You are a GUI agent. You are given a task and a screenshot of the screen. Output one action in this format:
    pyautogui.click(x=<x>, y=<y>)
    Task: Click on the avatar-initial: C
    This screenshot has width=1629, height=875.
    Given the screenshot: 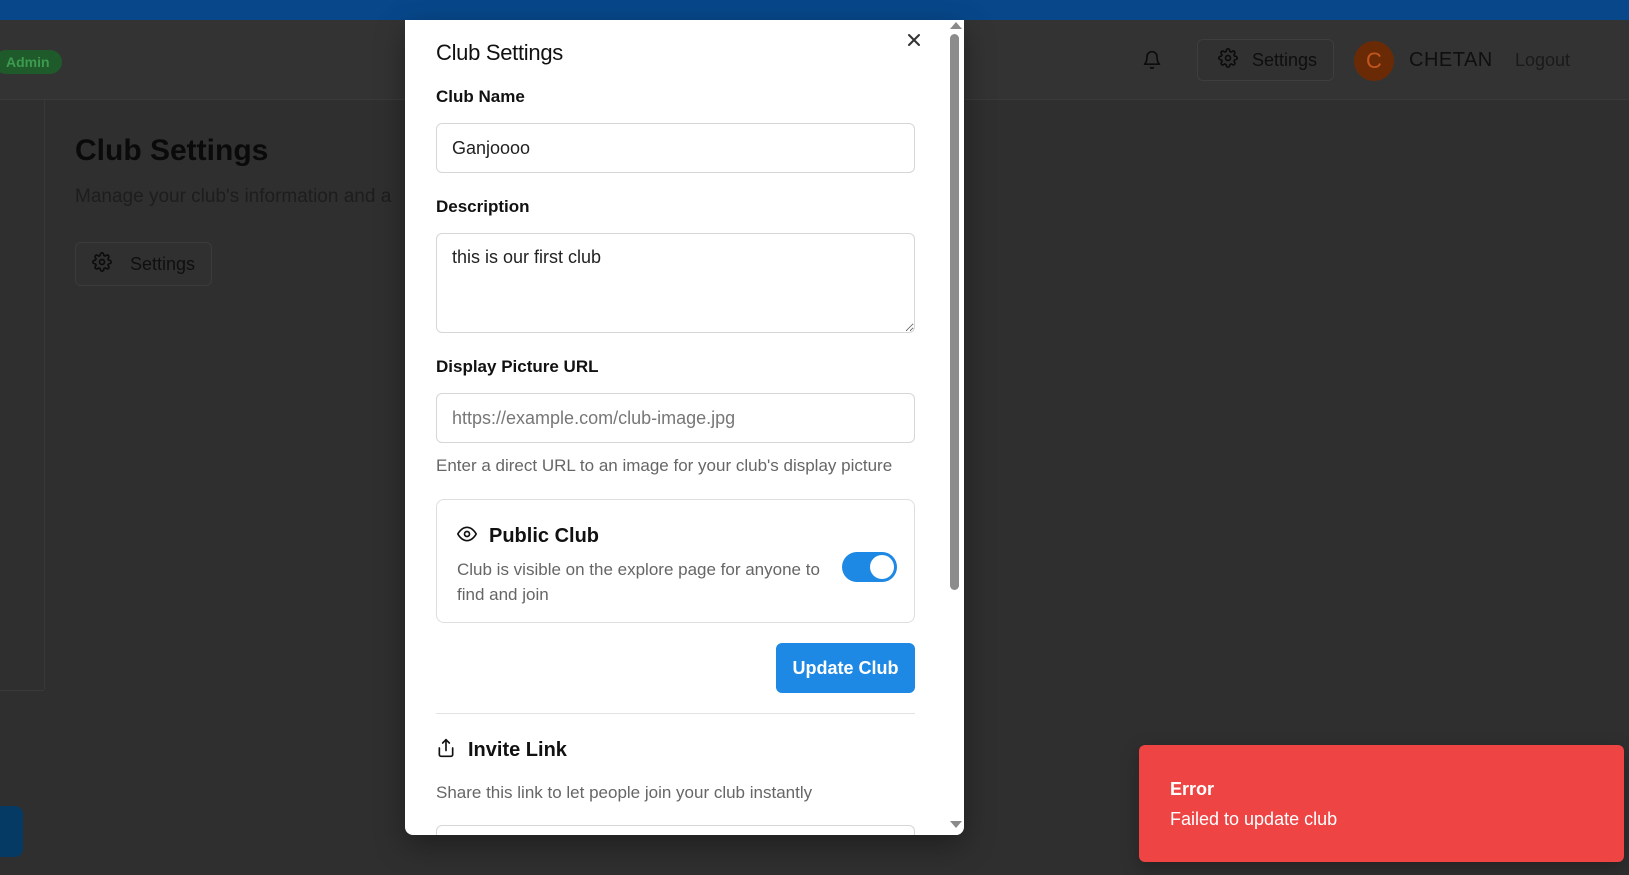 What is the action you would take?
    pyautogui.click(x=1374, y=60)
    